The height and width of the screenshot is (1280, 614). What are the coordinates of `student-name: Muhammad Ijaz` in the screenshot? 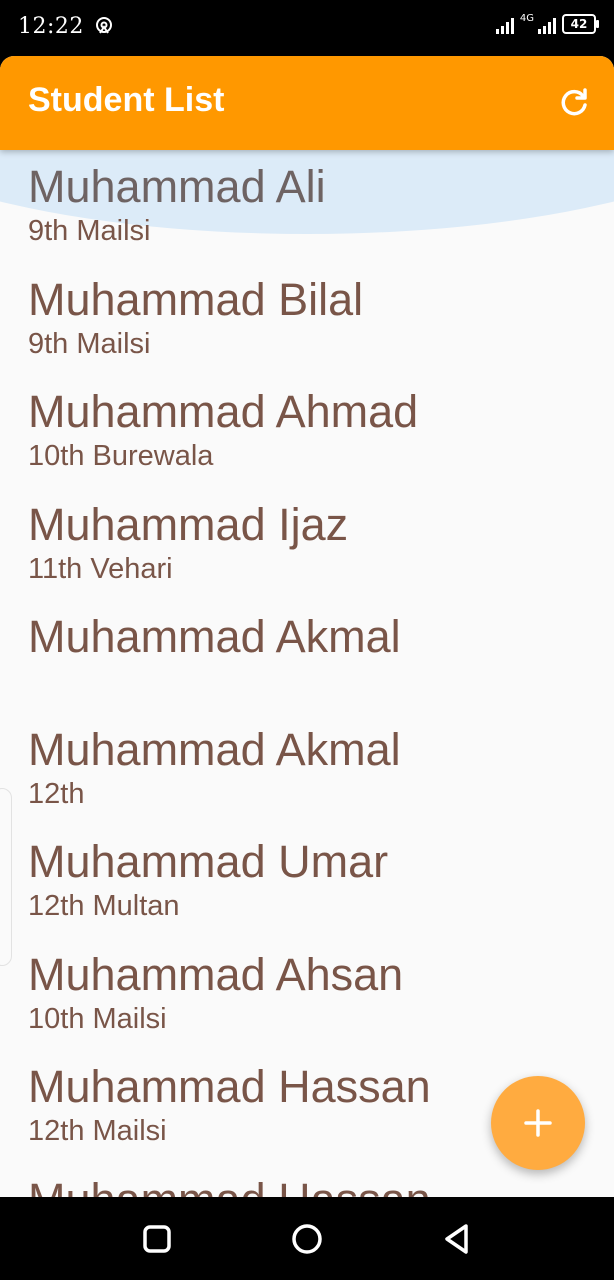 It's located at (188, 524).